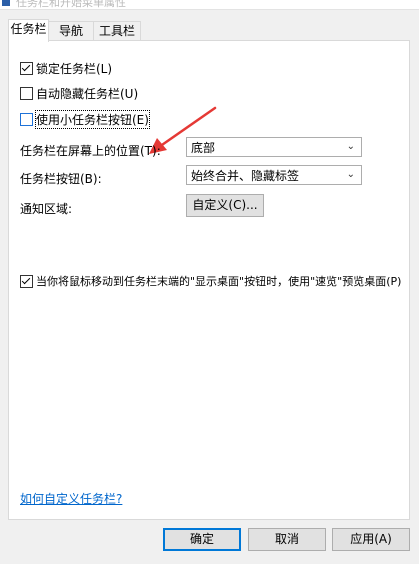 The image size is (419, 564). What do you see at coordinates (209, 5) in the screenshot?
I see `title-bar: 任务栏和开始菜单属性` at bounding box center [209, 5].